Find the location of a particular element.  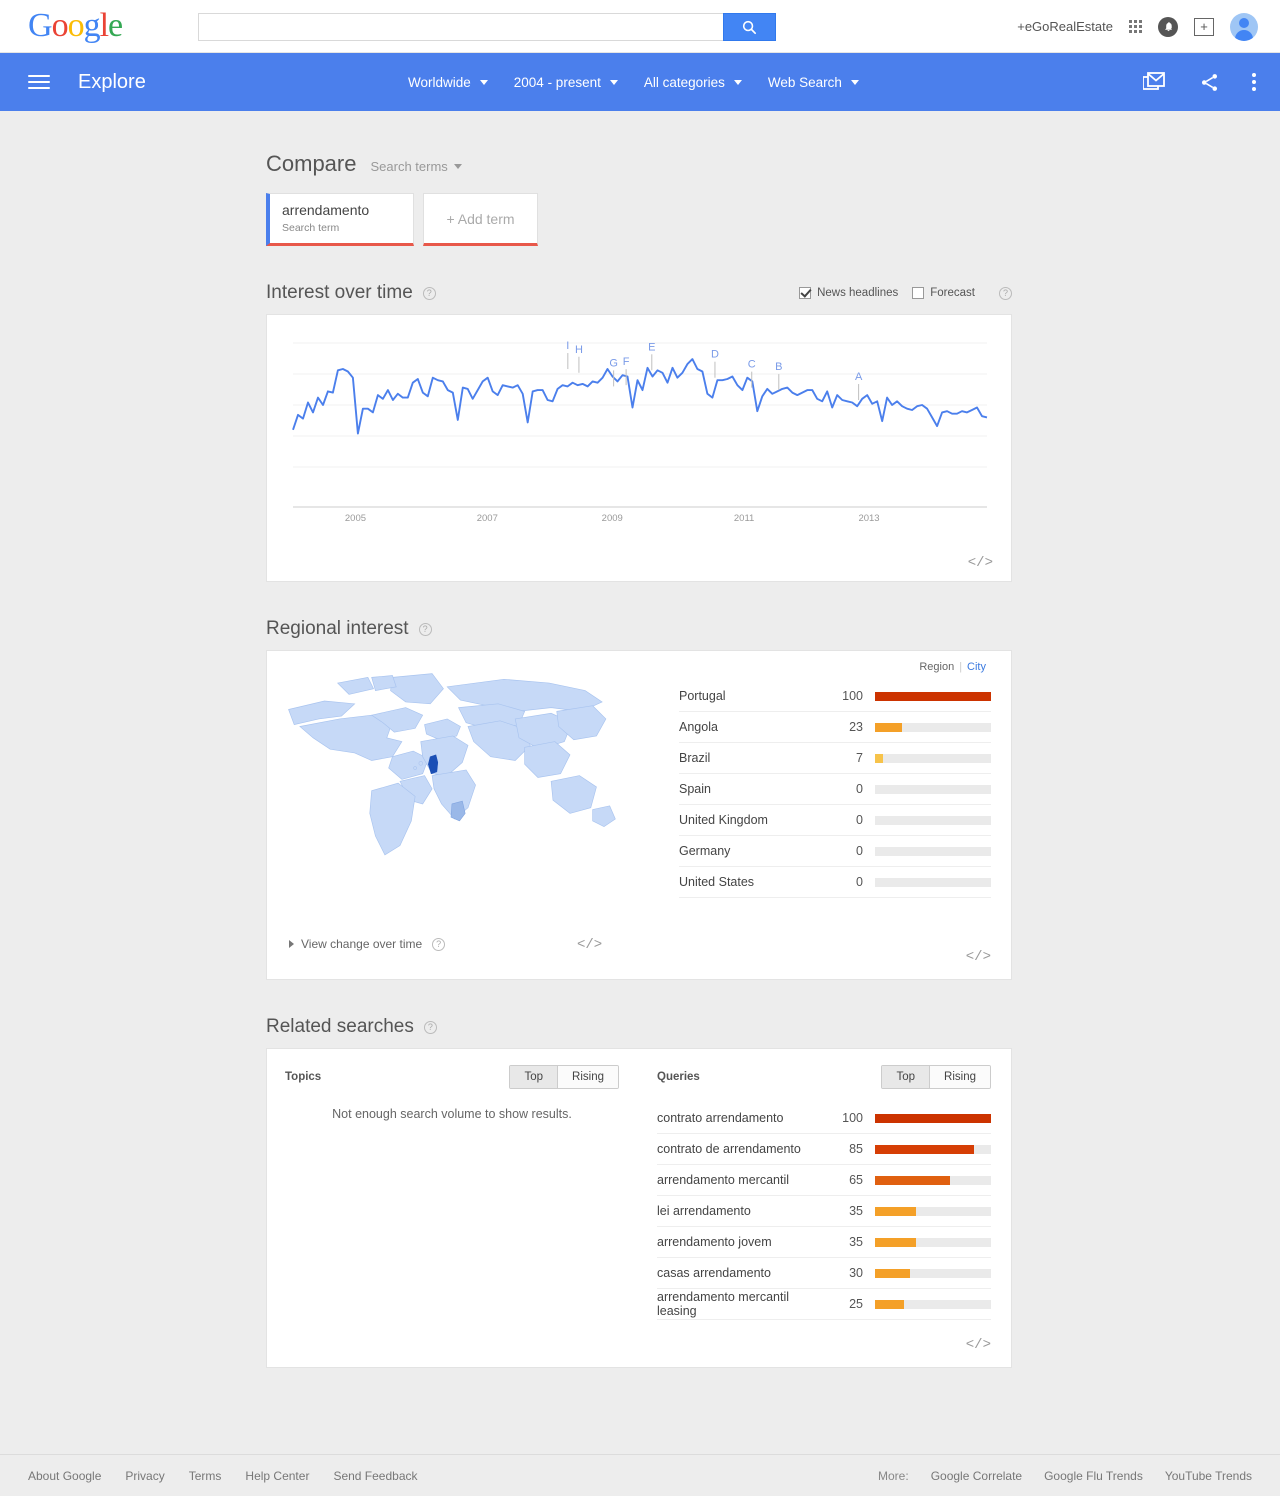

location-filter: Worldwide is located at coordinates (448, 82).